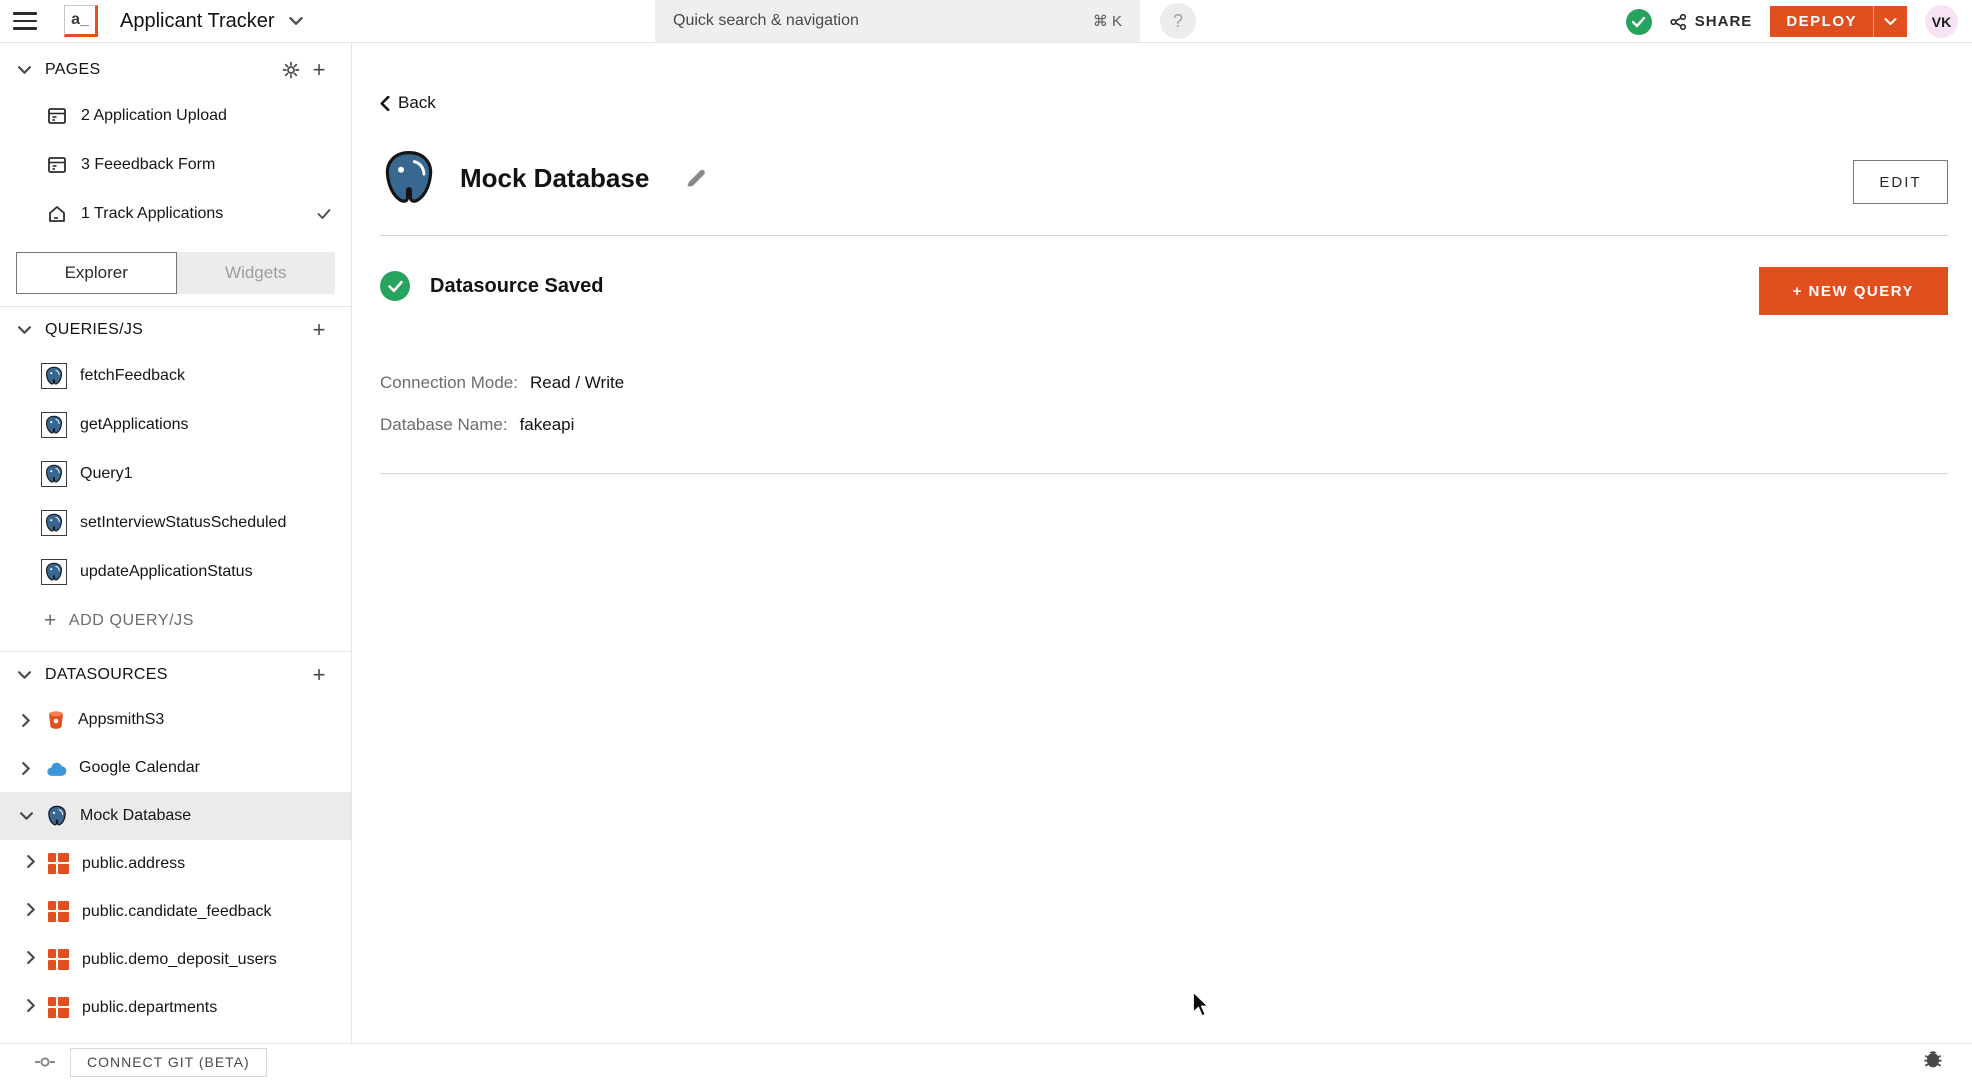  I want to click on tab-widgets-label: Widgets, so click(256, 272).